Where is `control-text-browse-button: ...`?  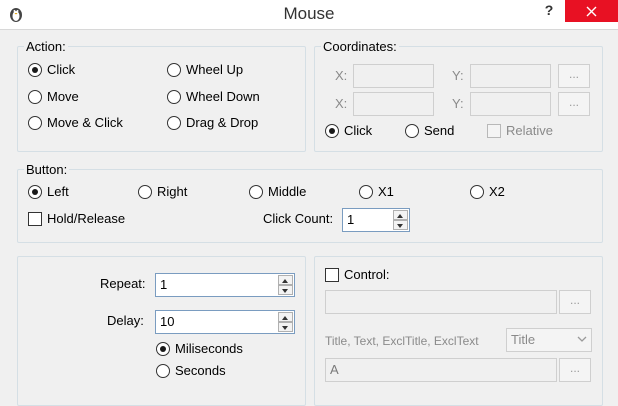 control-text-browse-button: ... is located at coordinates (575, 370).